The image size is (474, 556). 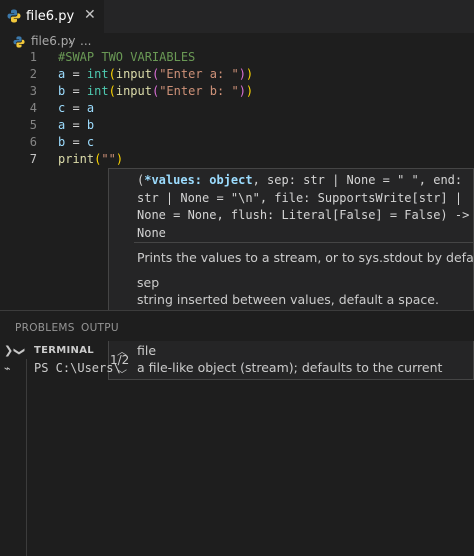 I want to click on terminal-header: ❯ ❯ TERMINAL, so click(x=237, y=350).